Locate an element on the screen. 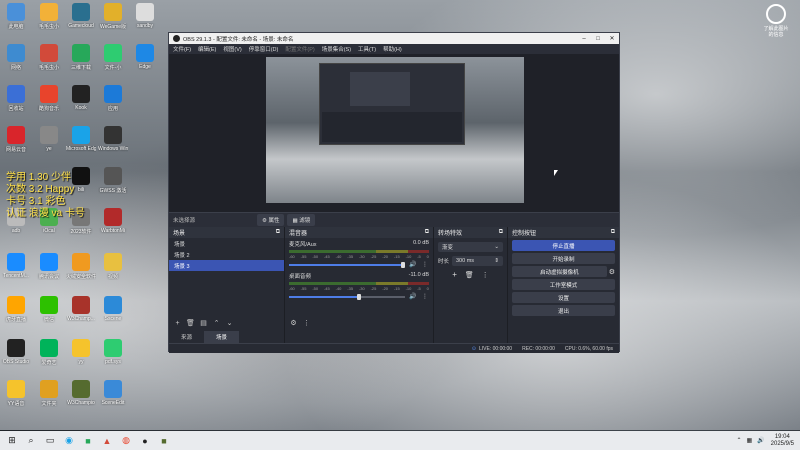  menu-item: 编辑(E) is located at coordinates (207, 49).